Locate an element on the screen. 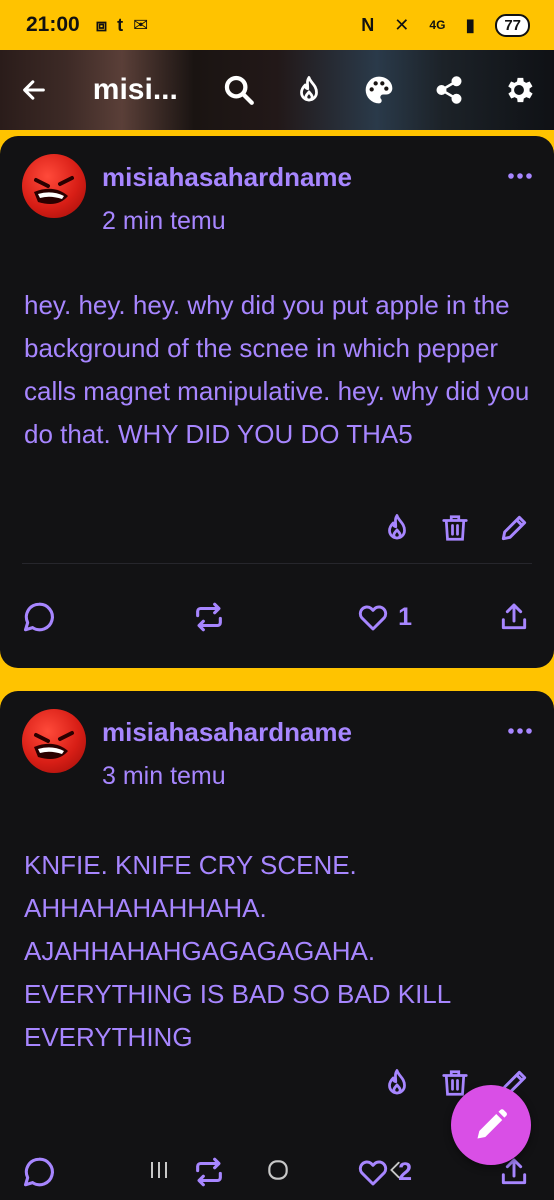 The width and height of the screenshot is (554, 1200). tumblr-icon: t is located at coordinates (120, 24).